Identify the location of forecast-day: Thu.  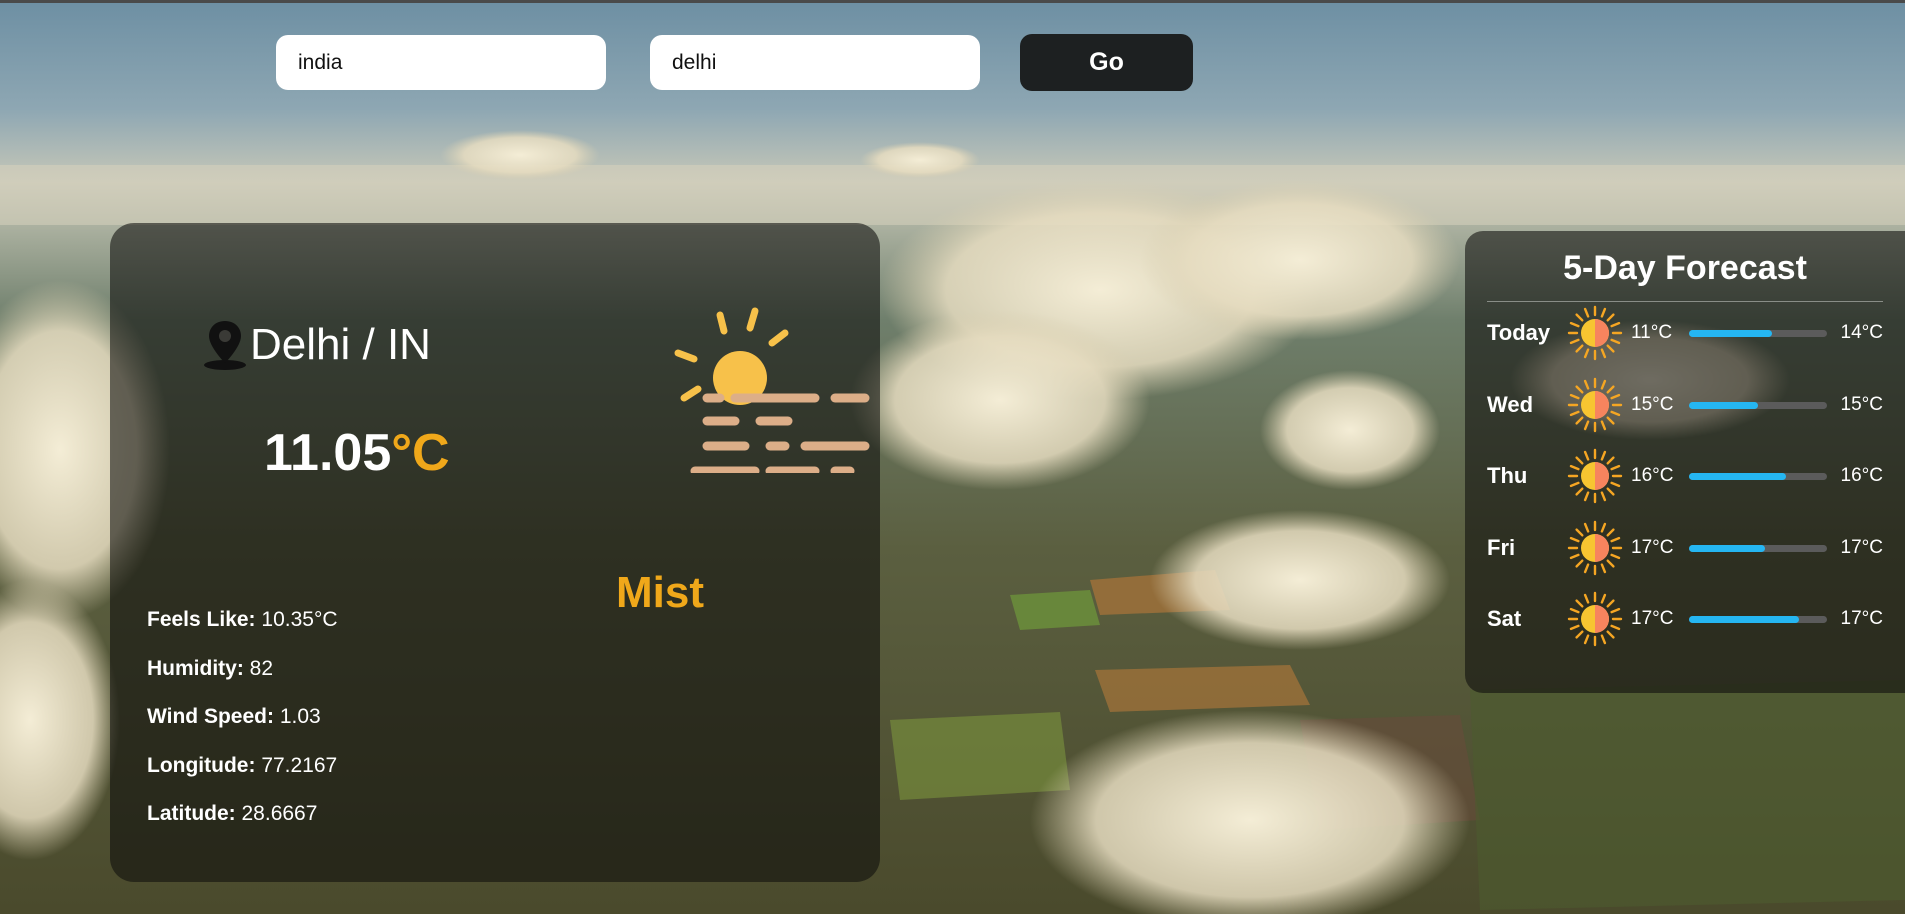
(1507, 475).